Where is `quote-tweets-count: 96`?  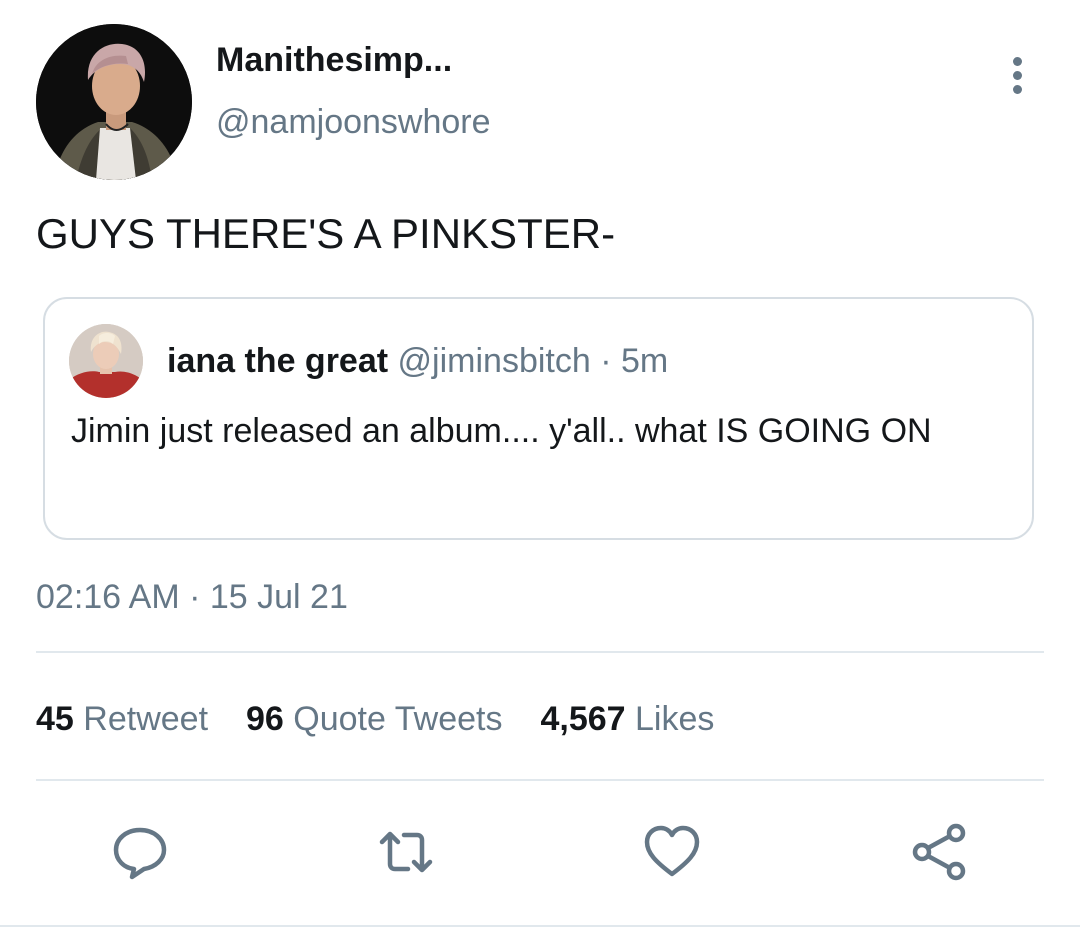
quote-tweets-count: 96 is located at coordinates (265, 719).